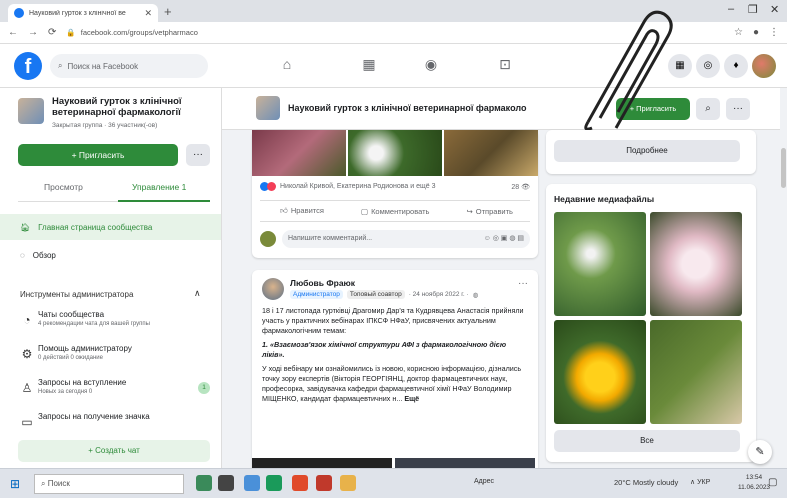 This screenshot has width=787, height=498. I want to click on browser-menu-icon: ⋮, so click(774, 32).